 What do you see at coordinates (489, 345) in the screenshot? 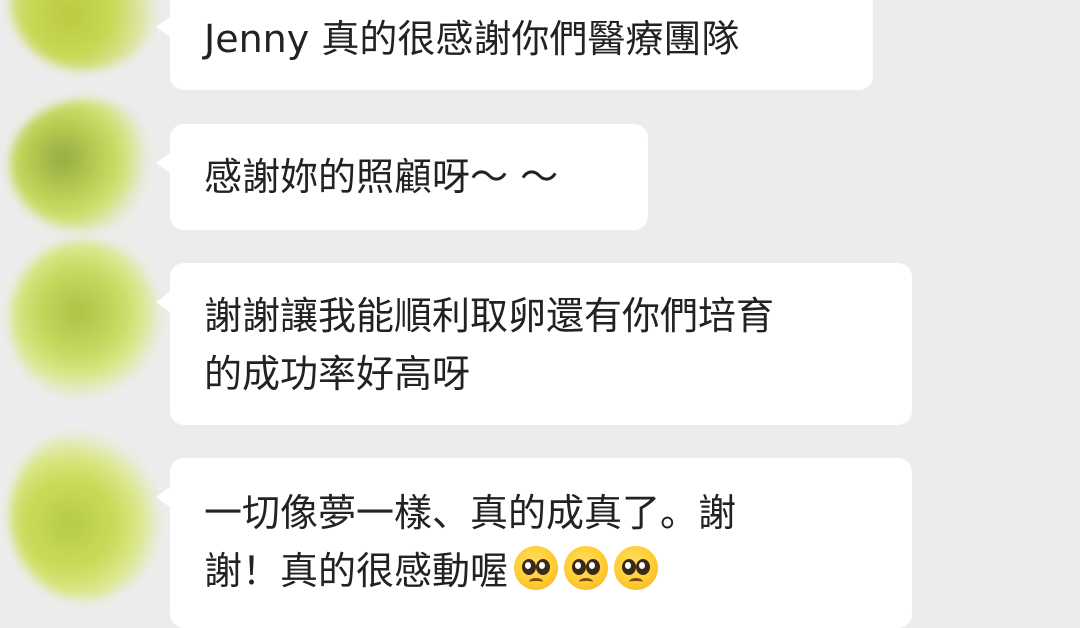
I see `message-text: 謝謝讓我能順利取卵還有你們培育 的成功率好高呀` at bounding box center [489, 345].